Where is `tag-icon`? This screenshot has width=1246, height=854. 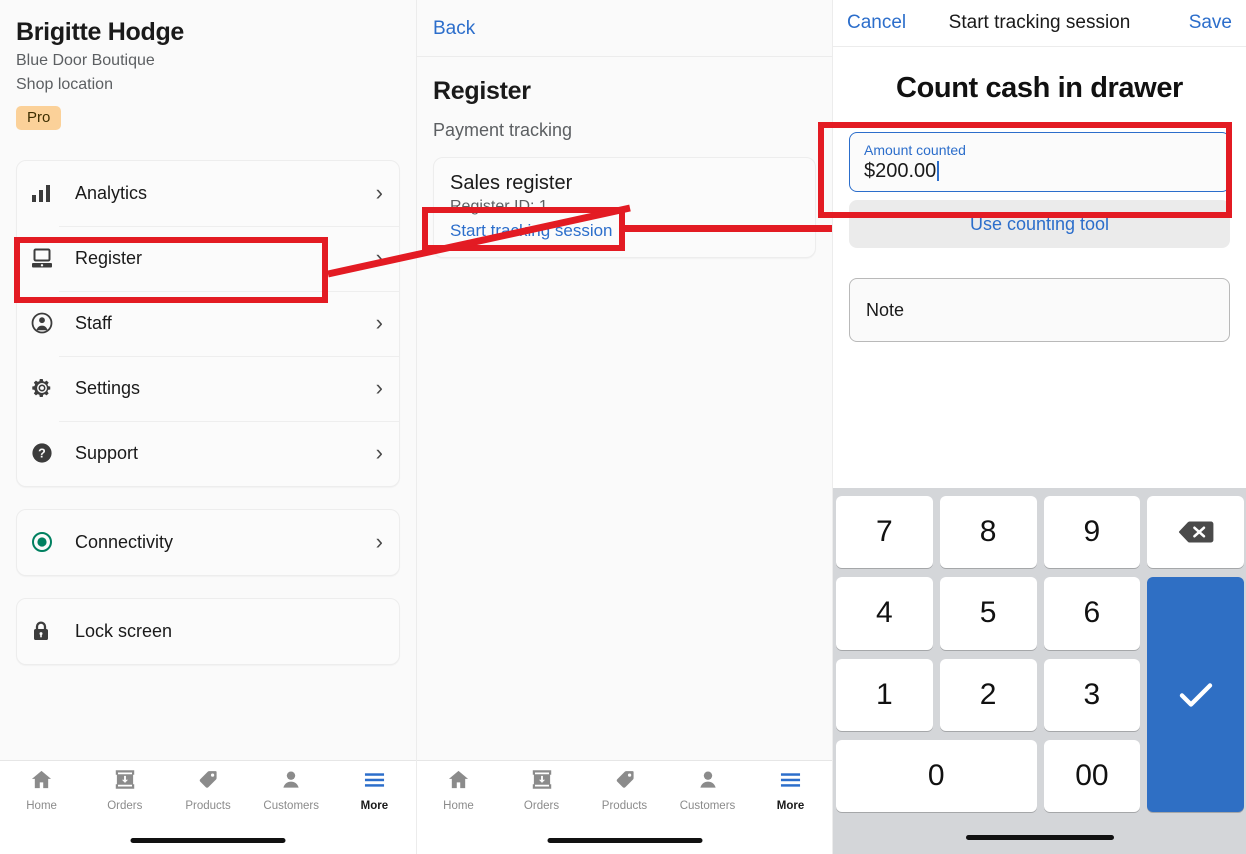 tag-icon is located at coordinates (625, 782).